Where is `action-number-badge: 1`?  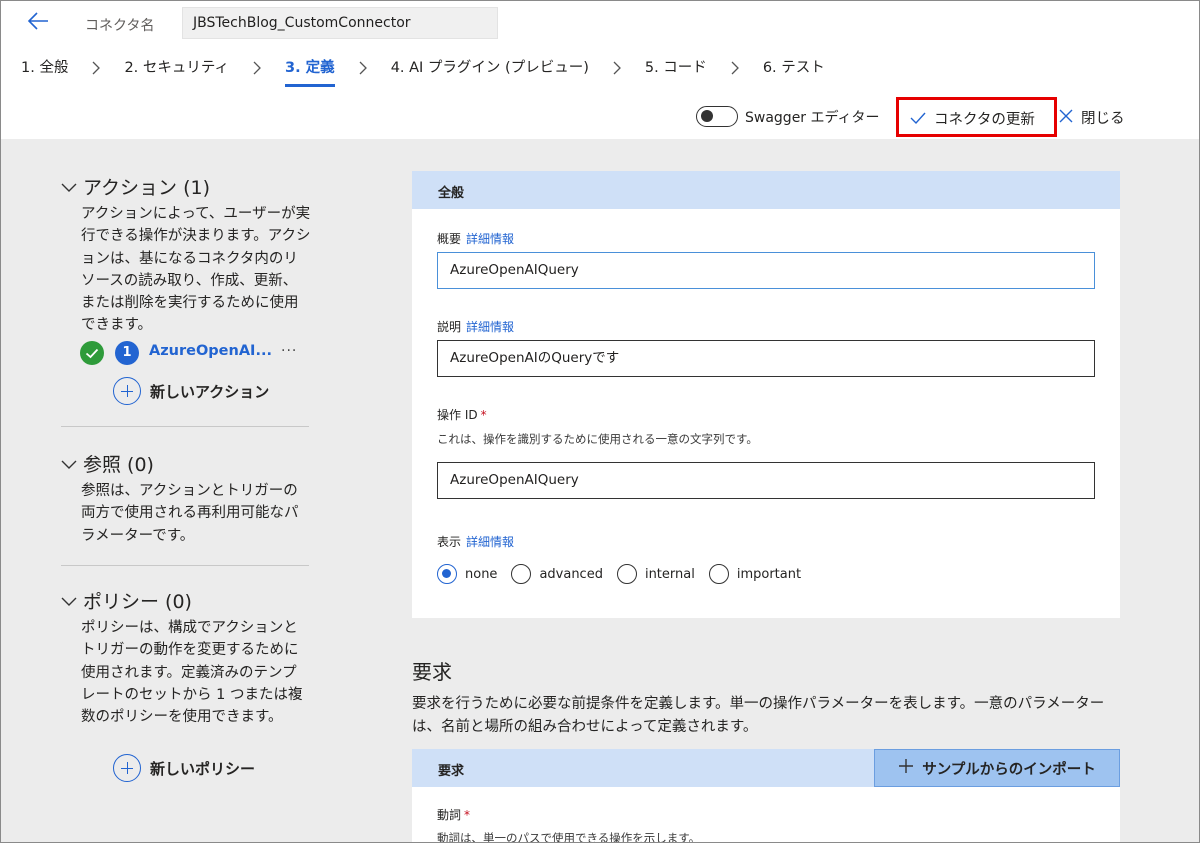
action-number-badge: 1 is located at coordinates (127, 353).